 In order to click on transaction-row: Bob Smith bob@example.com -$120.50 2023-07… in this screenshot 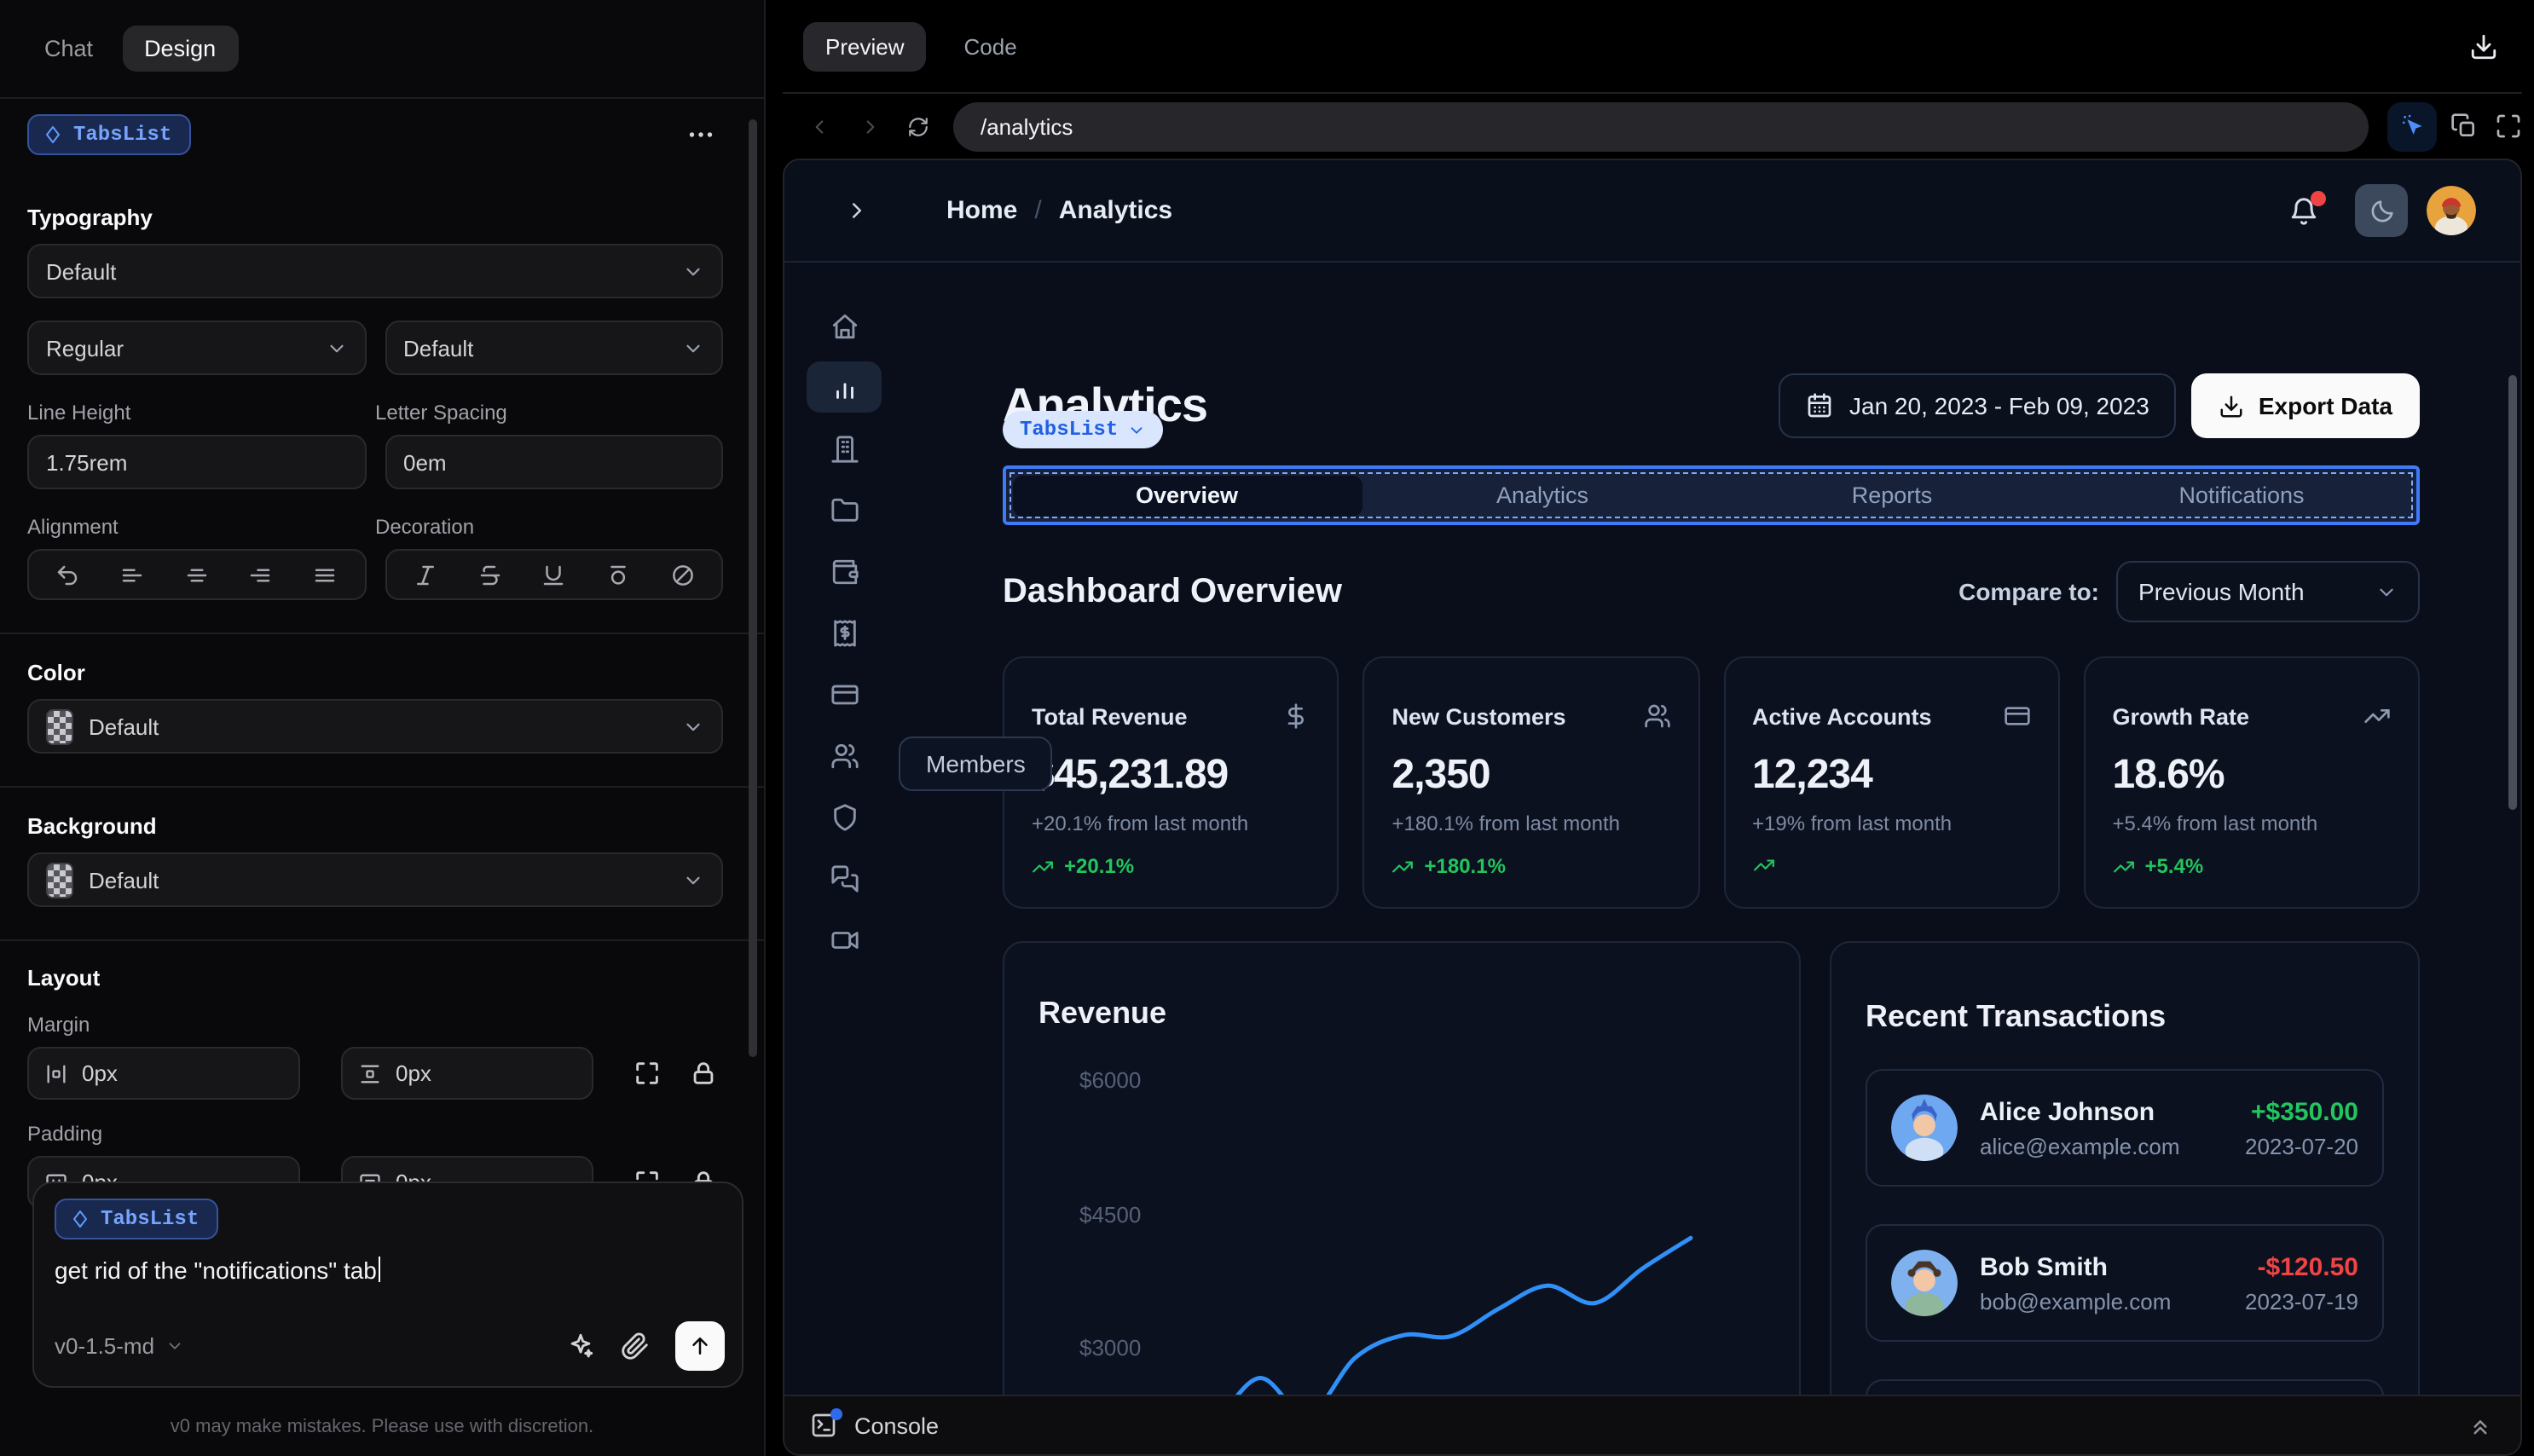, I will do `click(2125, 1283)`.